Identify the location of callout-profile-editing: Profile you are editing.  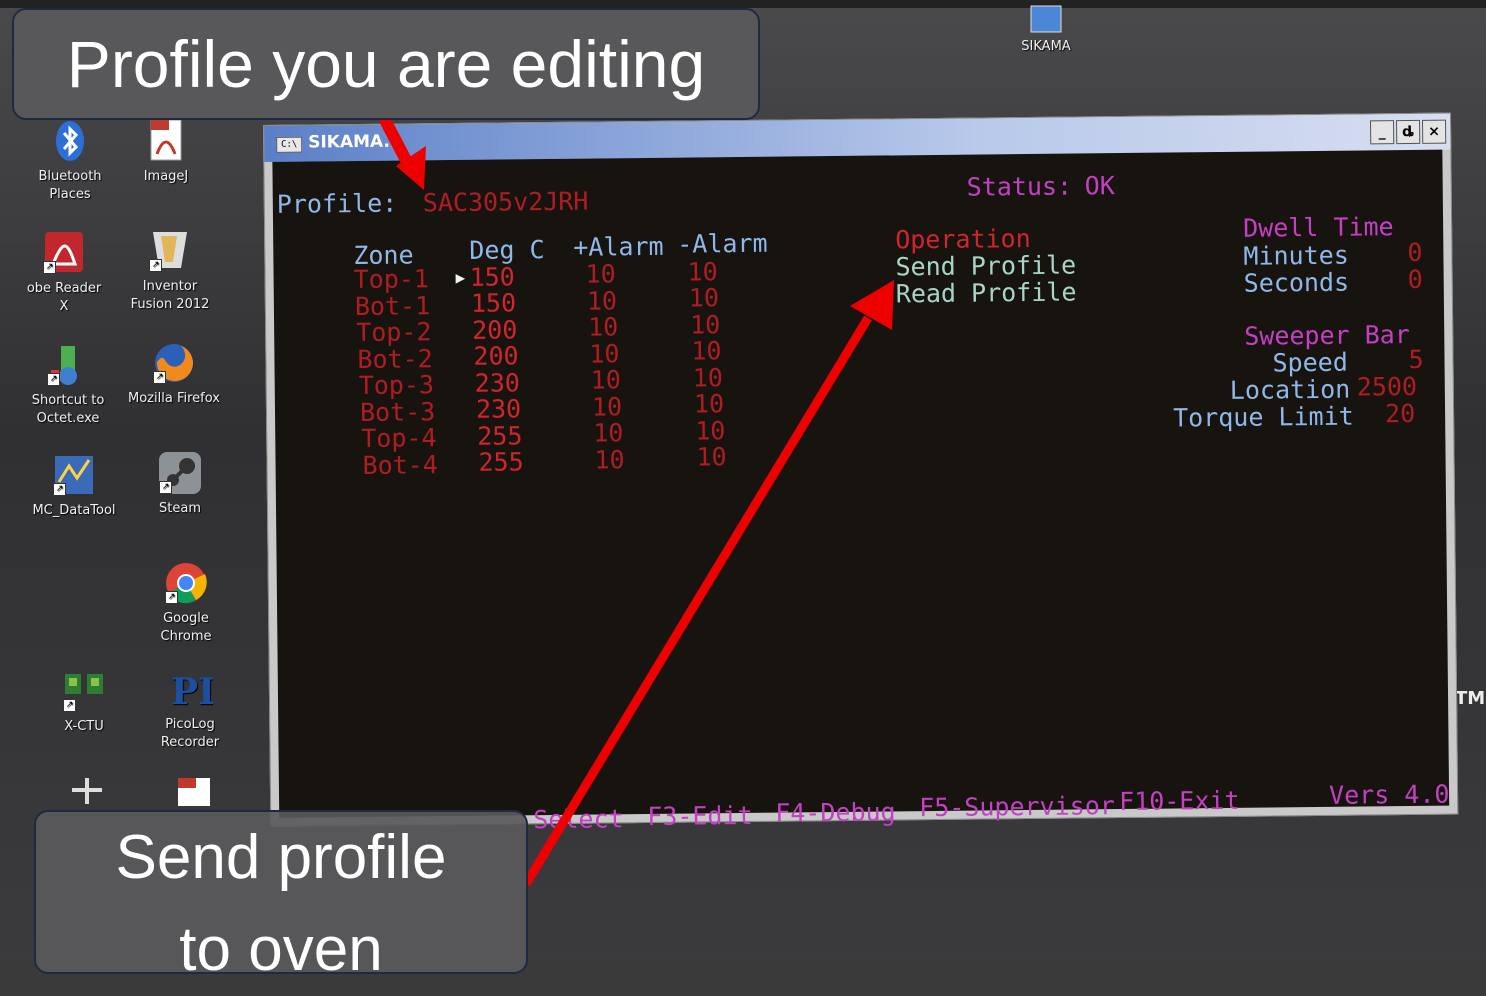
(386, 64).